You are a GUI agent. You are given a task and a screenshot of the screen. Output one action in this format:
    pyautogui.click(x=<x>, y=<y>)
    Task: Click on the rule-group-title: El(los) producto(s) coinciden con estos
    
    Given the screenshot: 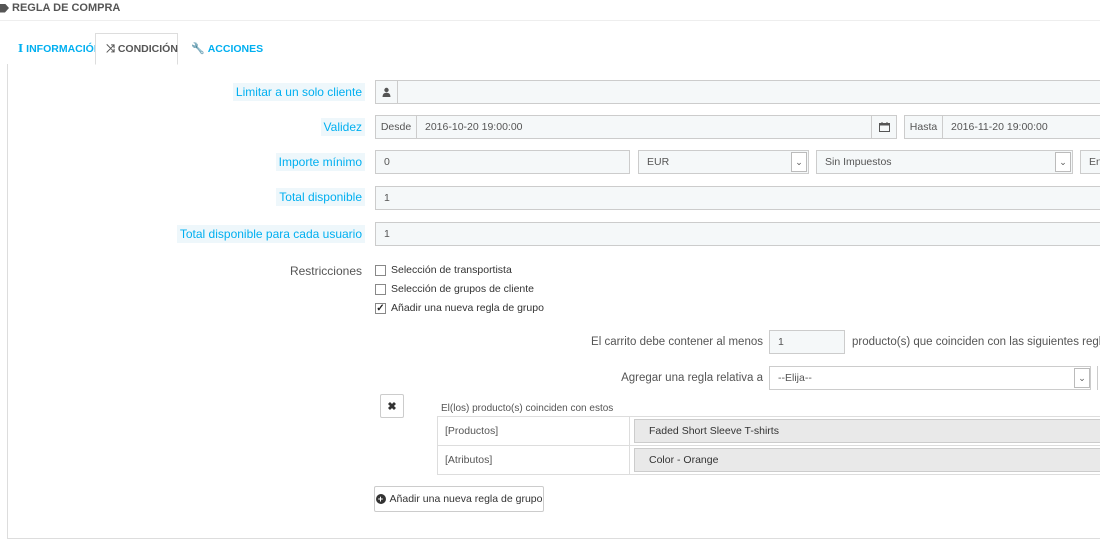 What is the action you would take?
    pyautogui.click(x=527, y=408)
    